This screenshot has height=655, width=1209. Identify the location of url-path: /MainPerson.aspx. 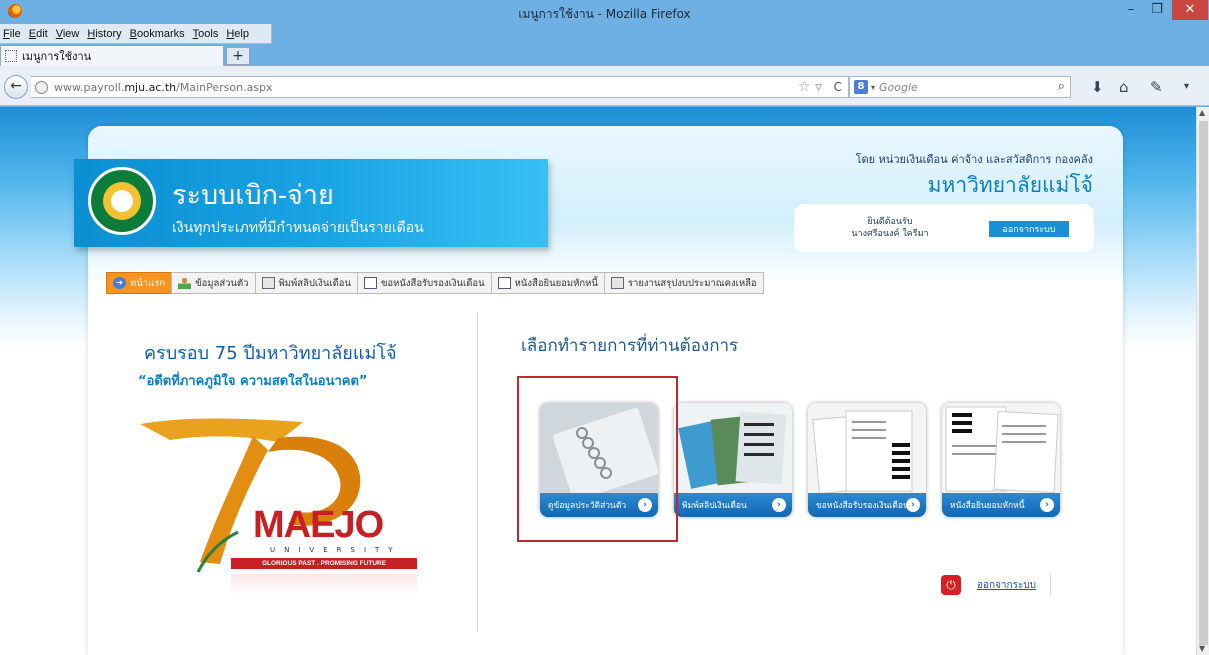
(224, 87).